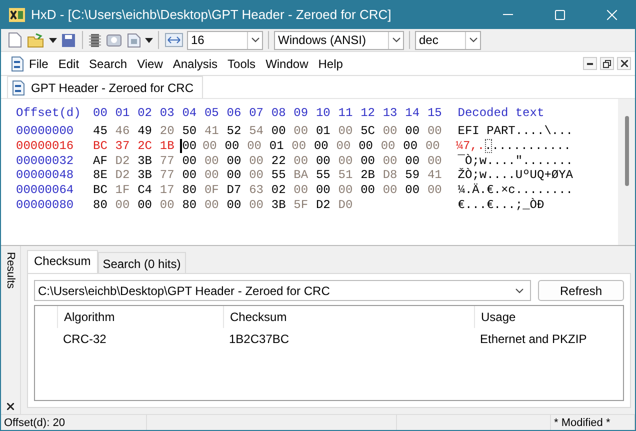 This screenshot has width=636, height=431. What do you see at coordinates (126, 190) in the screenshot?
I see `hex-byte: 1F` at bounding box center [126, 190].